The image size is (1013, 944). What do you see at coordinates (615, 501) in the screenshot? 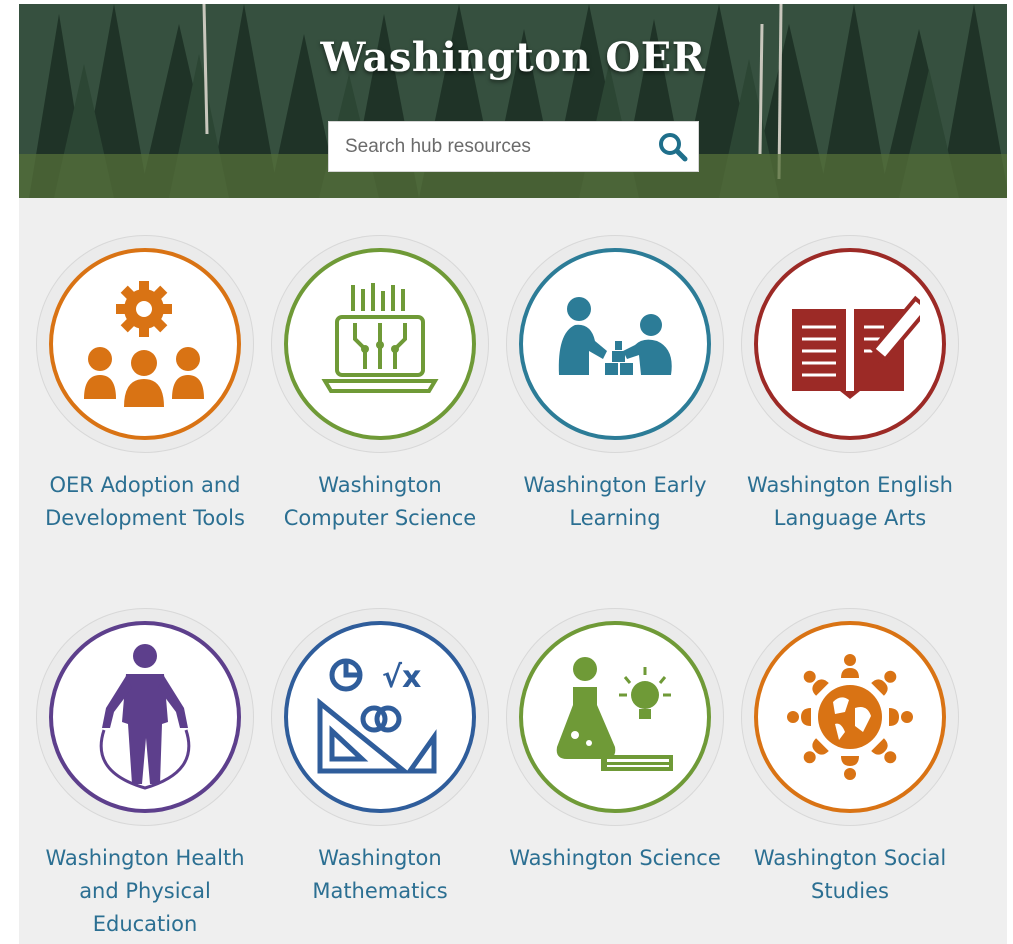
I see `hub-card-label: Washington Early Learning` at bounding box center [615, 501].